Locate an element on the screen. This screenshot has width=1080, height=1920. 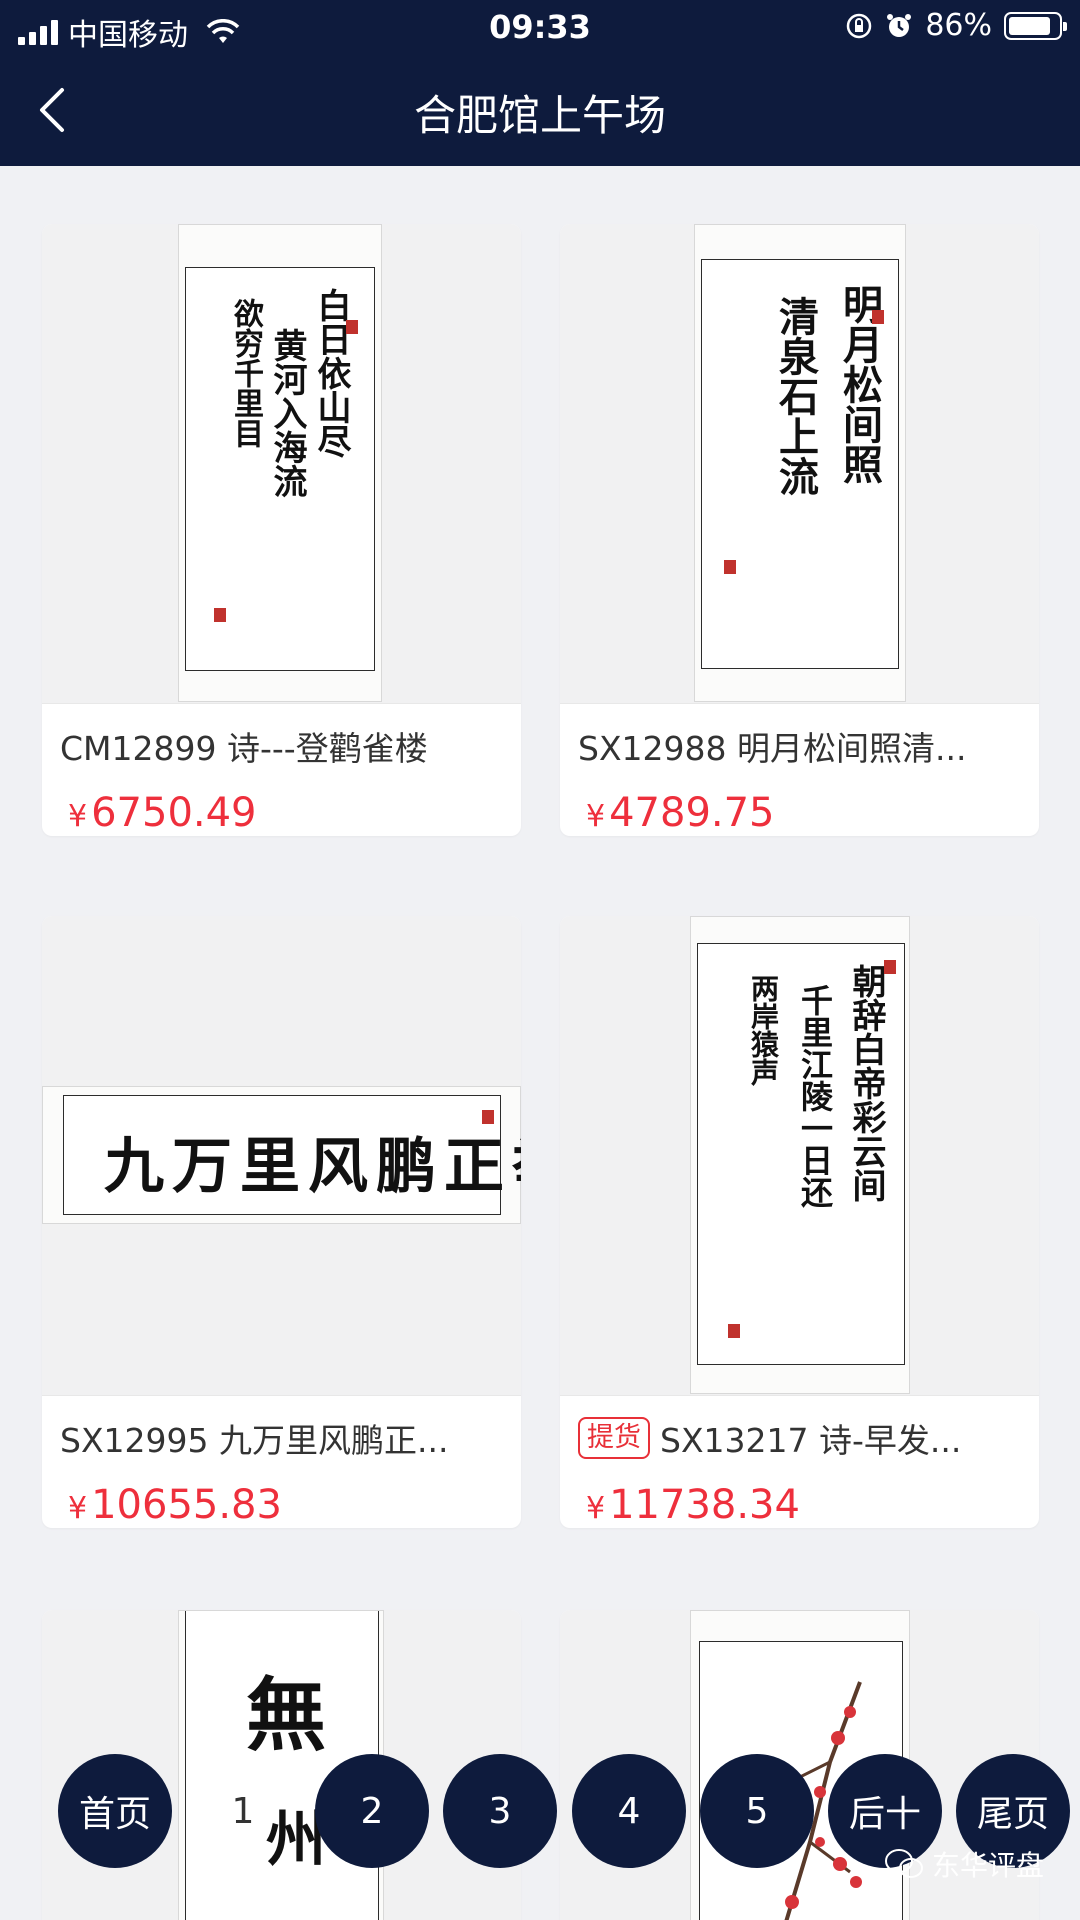
wechat-icon is located at coordinates (903, 1863).